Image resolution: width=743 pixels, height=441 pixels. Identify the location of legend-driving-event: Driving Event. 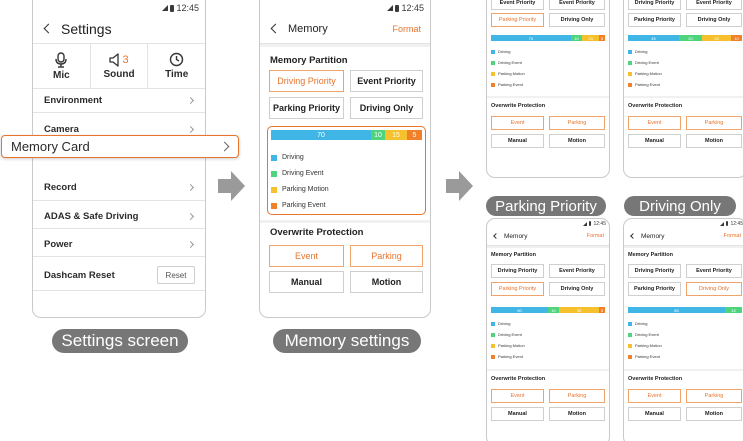
(506, 62).